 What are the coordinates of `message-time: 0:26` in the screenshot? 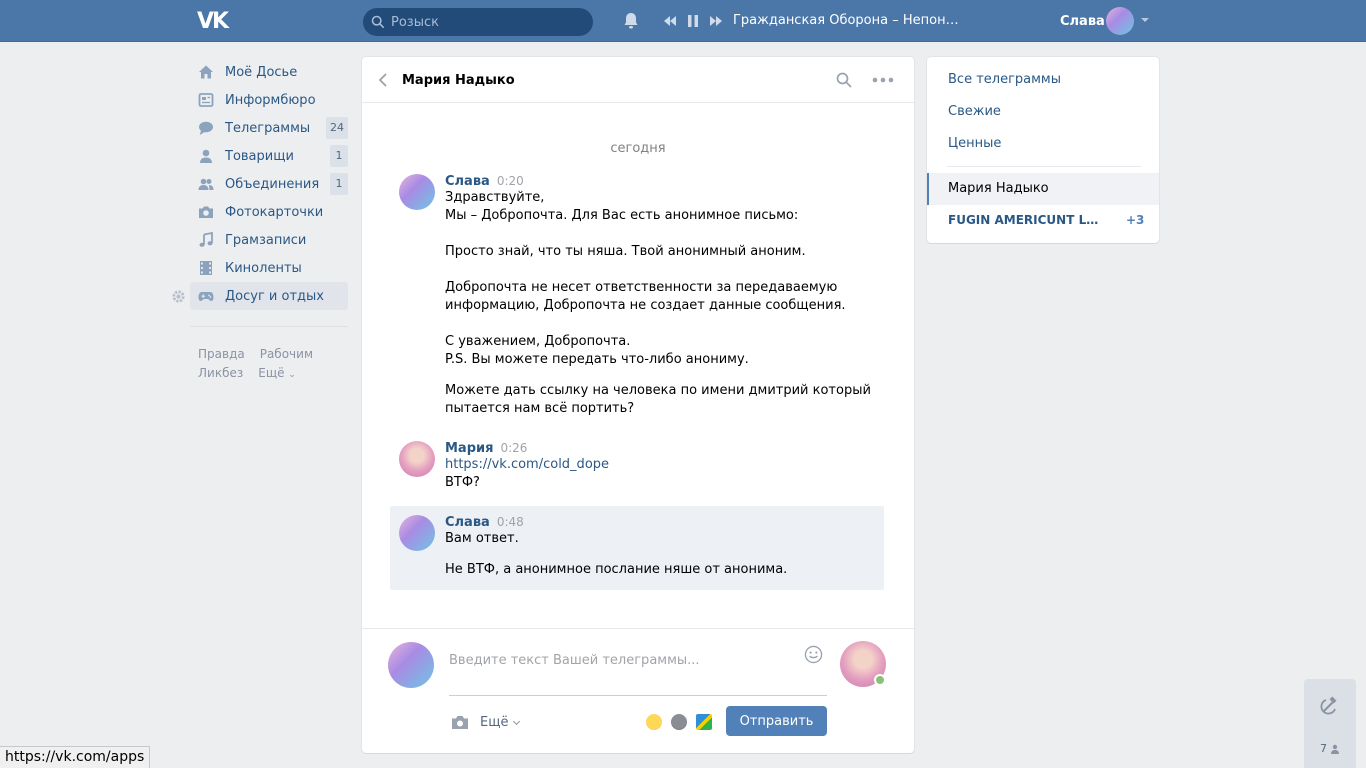 It's located at (513, 448).